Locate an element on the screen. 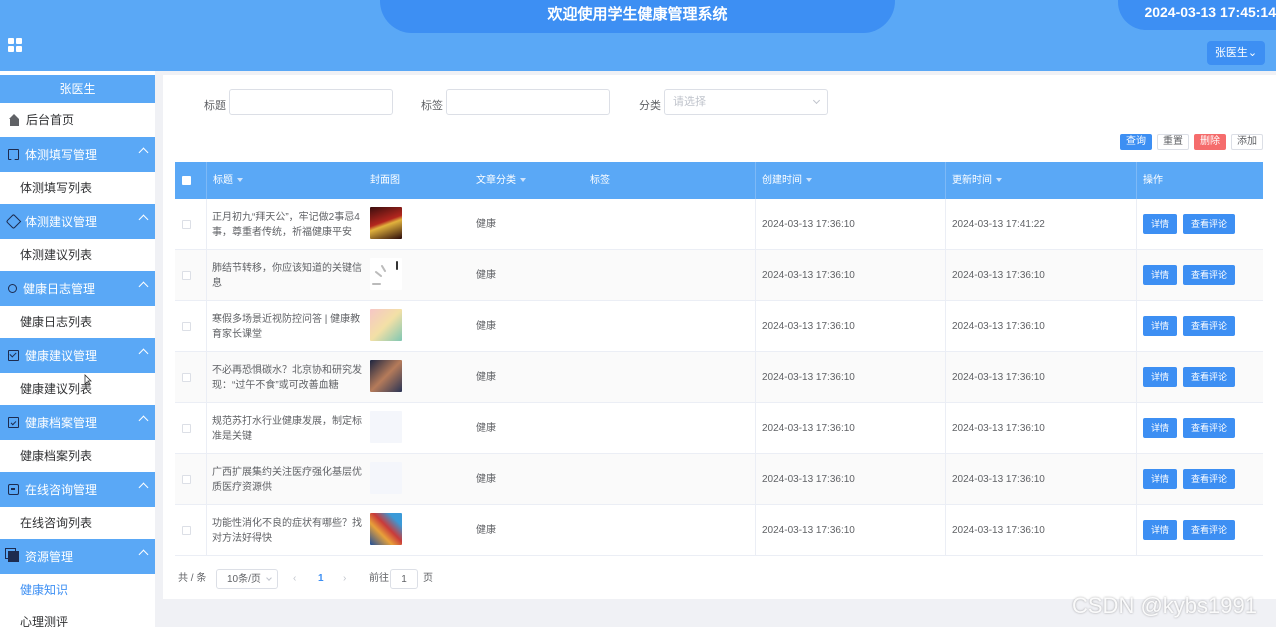  sidebar-group-resources: 资源管理 is located at coordinates (77, 556).